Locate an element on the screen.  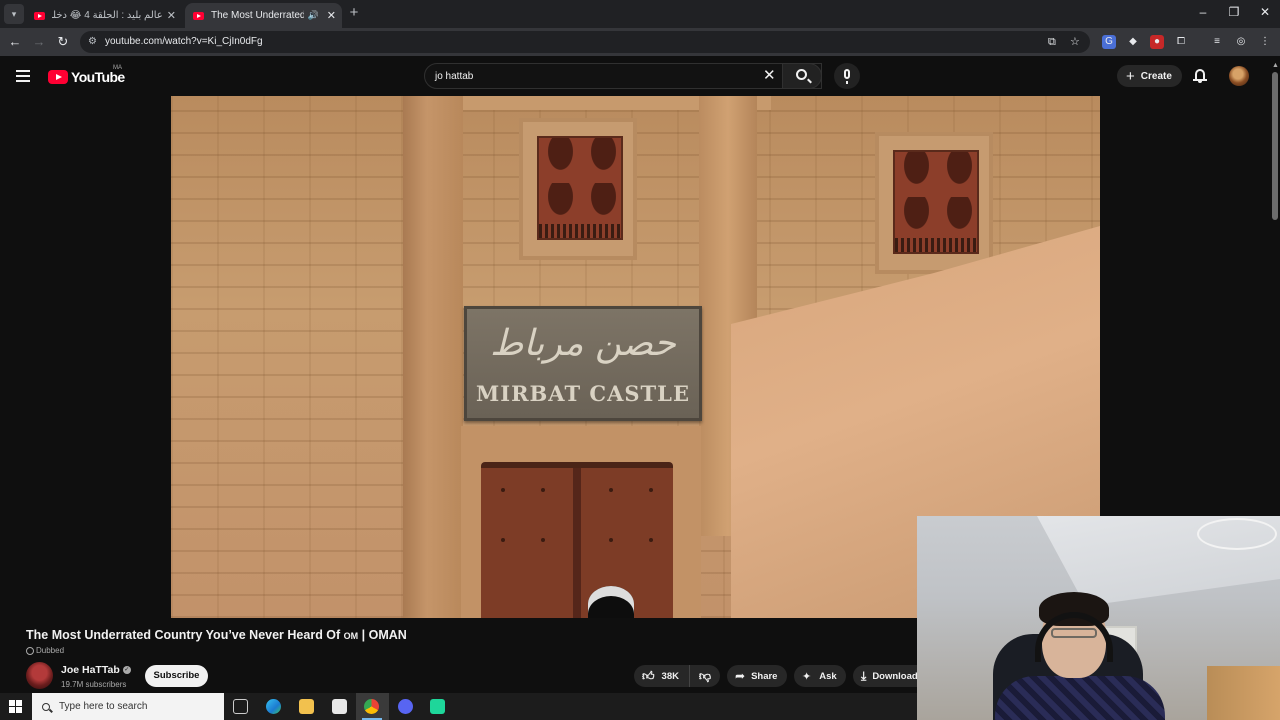
castle-door is located at coordinates (577, 540).